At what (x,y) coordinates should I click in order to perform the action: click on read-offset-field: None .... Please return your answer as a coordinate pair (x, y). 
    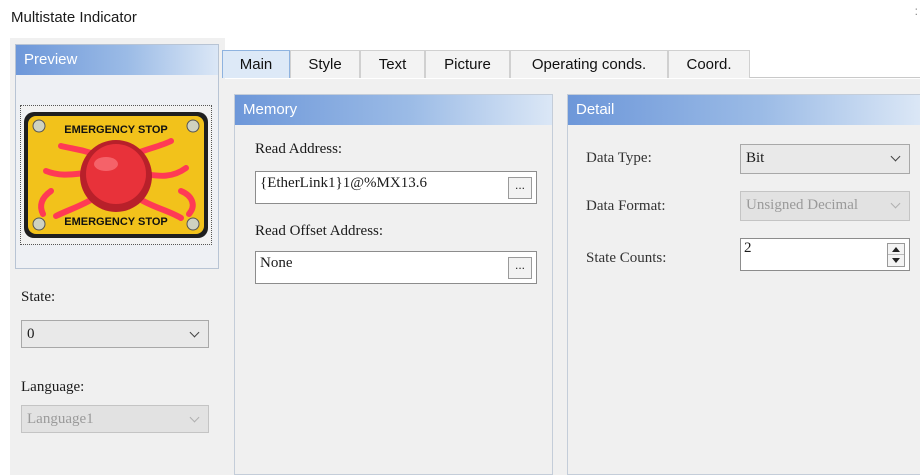
    Looking at the image, I should click on (396, 267).